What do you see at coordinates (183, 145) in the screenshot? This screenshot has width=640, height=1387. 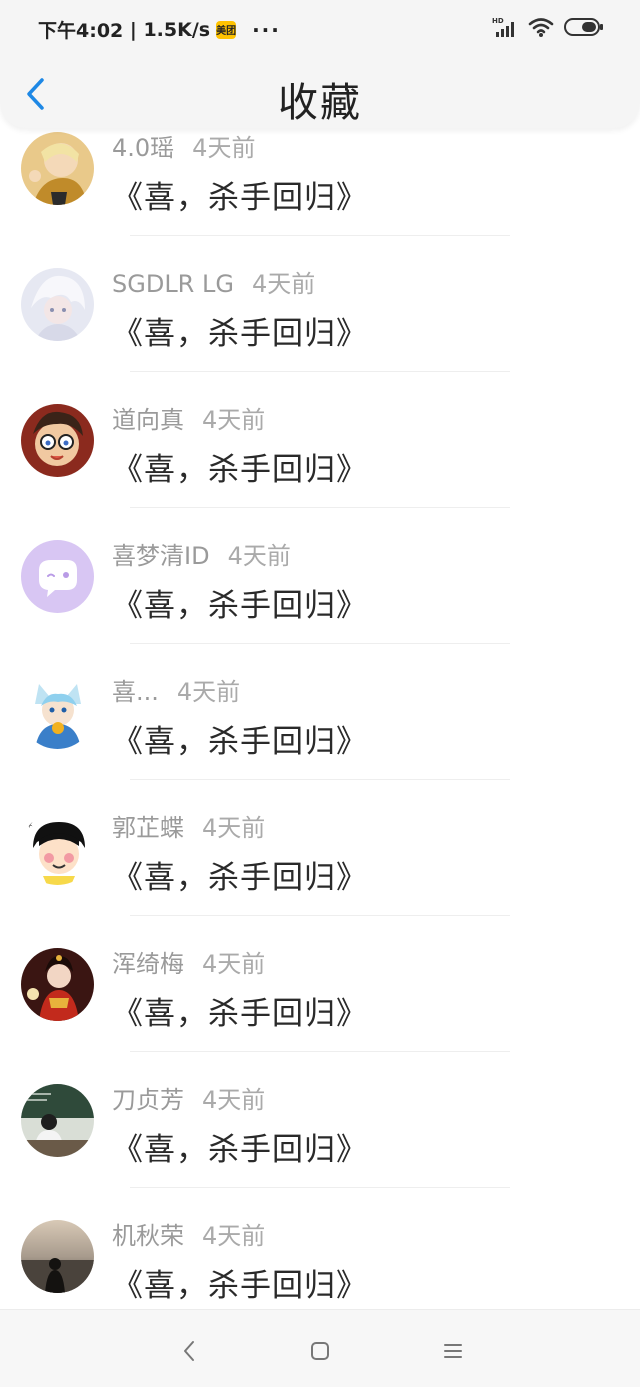 I see `item-meta: 4.0瑶 4天前` at bounding box center [183, 145].